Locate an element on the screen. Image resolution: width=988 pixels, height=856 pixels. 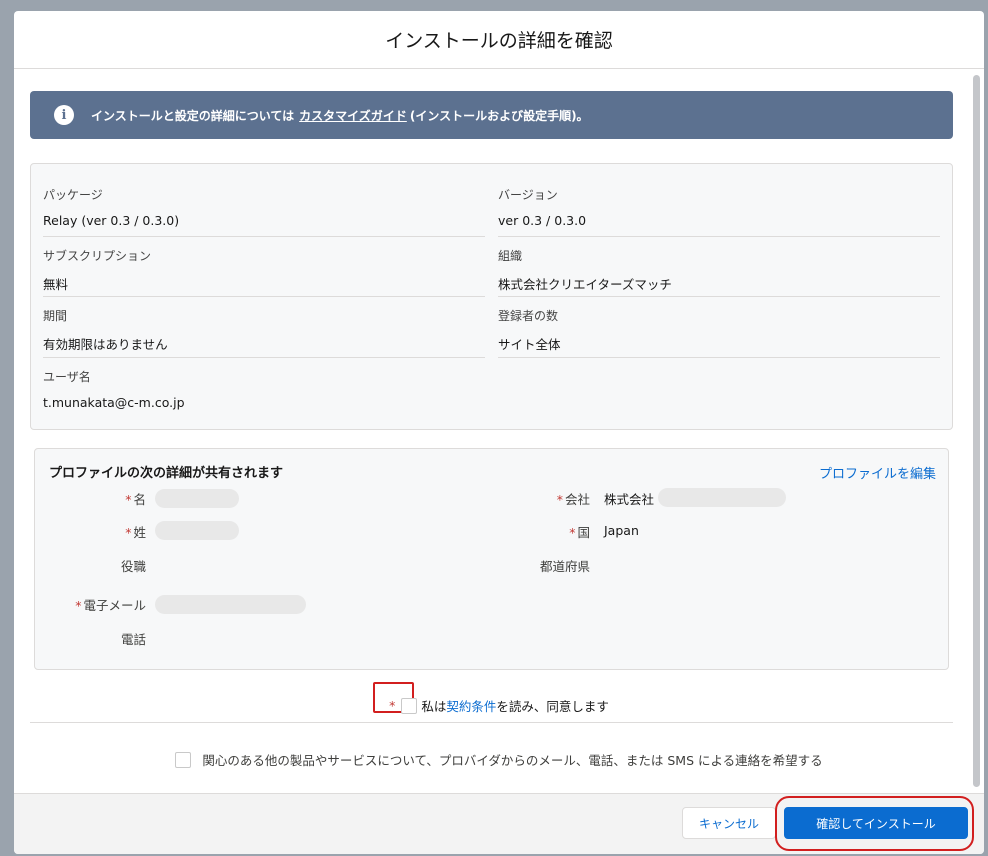
package-value: Relay (ver 0.3 / 0.3.0) is located at coordinates (111, 220).